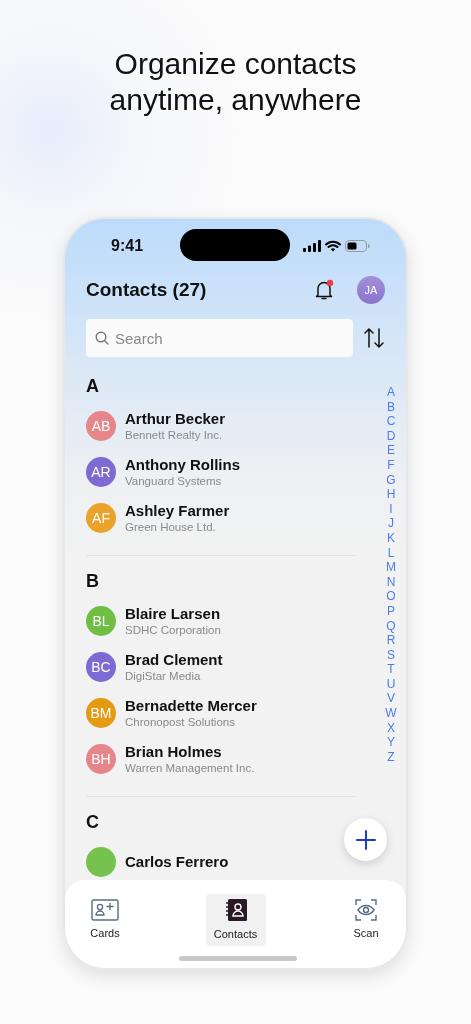  What do you see at coordinates (101, 621) in the screenshot?
I see `contact-avatar: BL` at bounding box center [101, 621].